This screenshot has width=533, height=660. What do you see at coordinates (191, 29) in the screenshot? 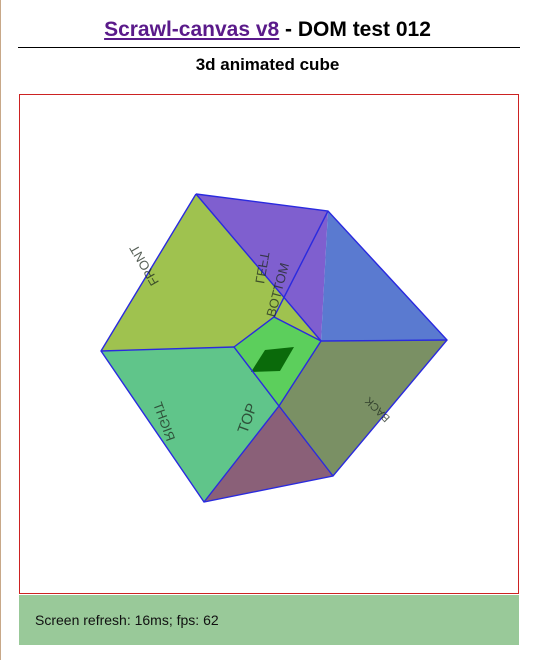
I see `scrawl-canvas-link: Scrawl-canvas v8` at bounding box center [191, 29].